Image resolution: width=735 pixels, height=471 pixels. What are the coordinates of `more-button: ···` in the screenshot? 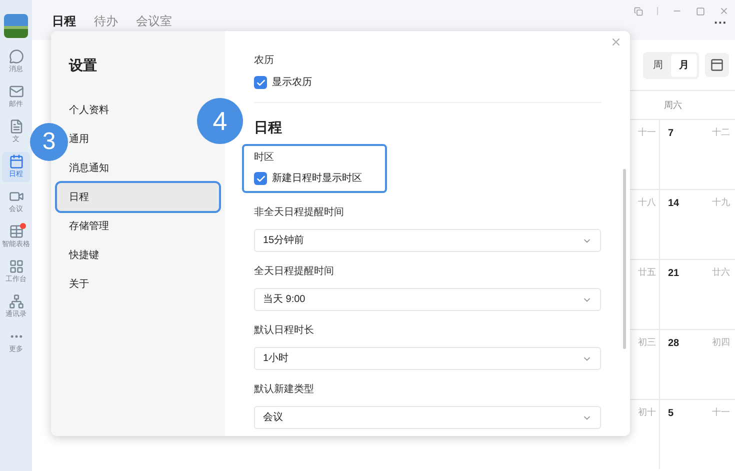 It's located at (720, 22).